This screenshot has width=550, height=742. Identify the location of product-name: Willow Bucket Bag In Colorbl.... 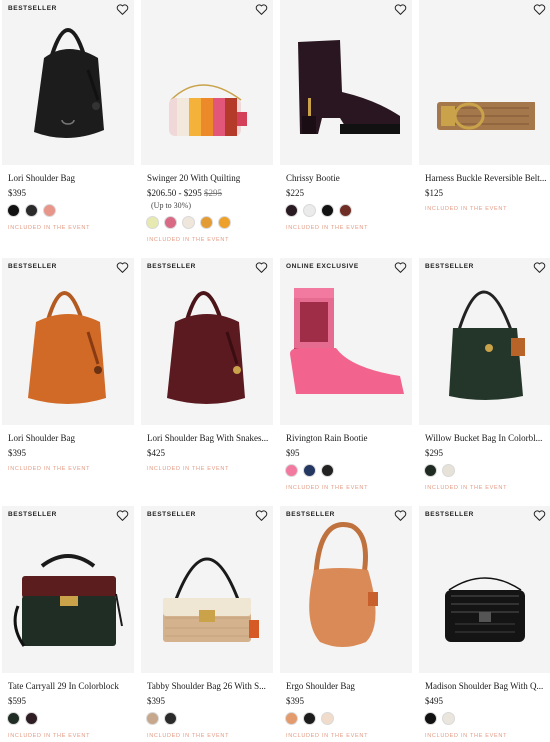
(484, 438).